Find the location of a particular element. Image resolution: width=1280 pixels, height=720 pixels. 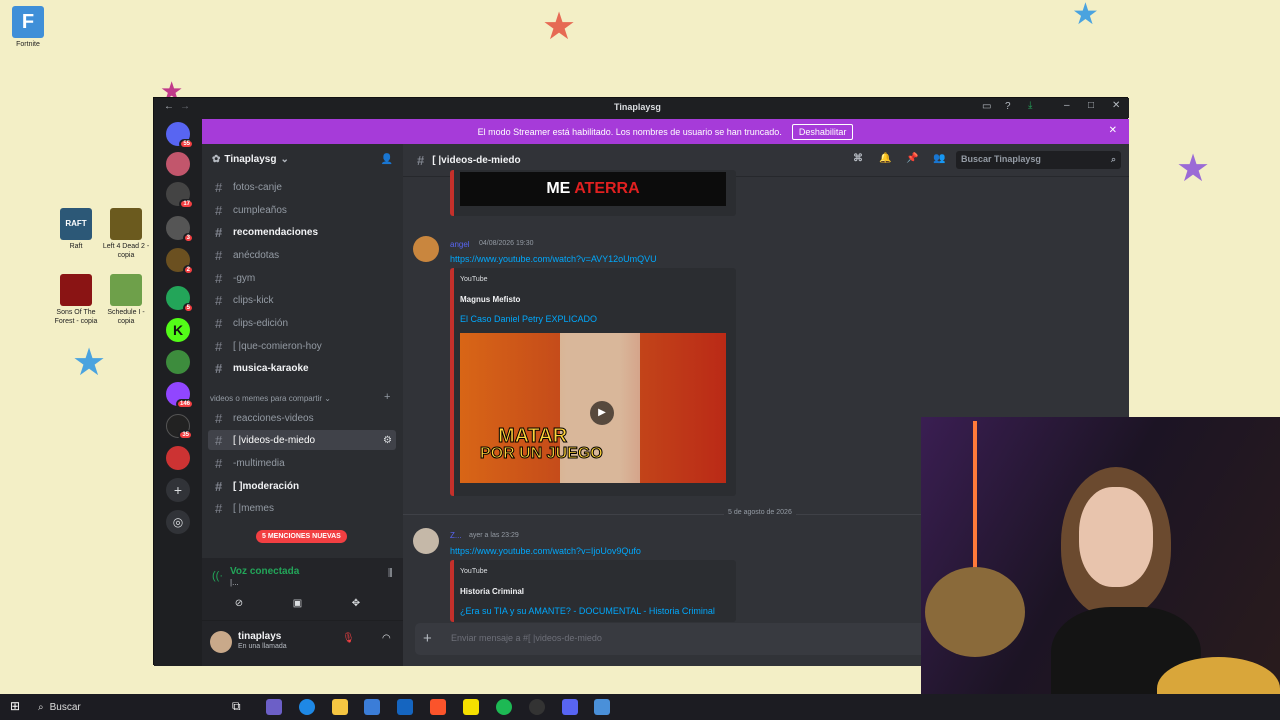

brave-icon is located at coordinates (438, 707).